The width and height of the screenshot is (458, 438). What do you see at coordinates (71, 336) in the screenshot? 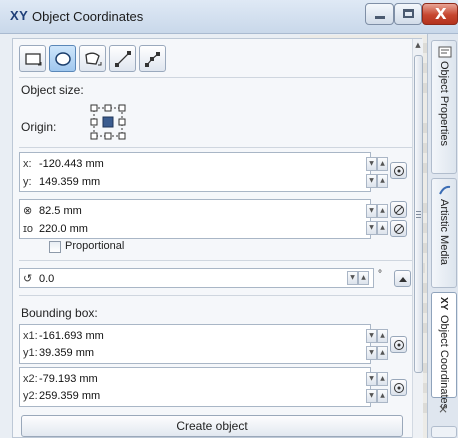
I see `x1-value: -161.693 mm` at bounding box center [71, 336].